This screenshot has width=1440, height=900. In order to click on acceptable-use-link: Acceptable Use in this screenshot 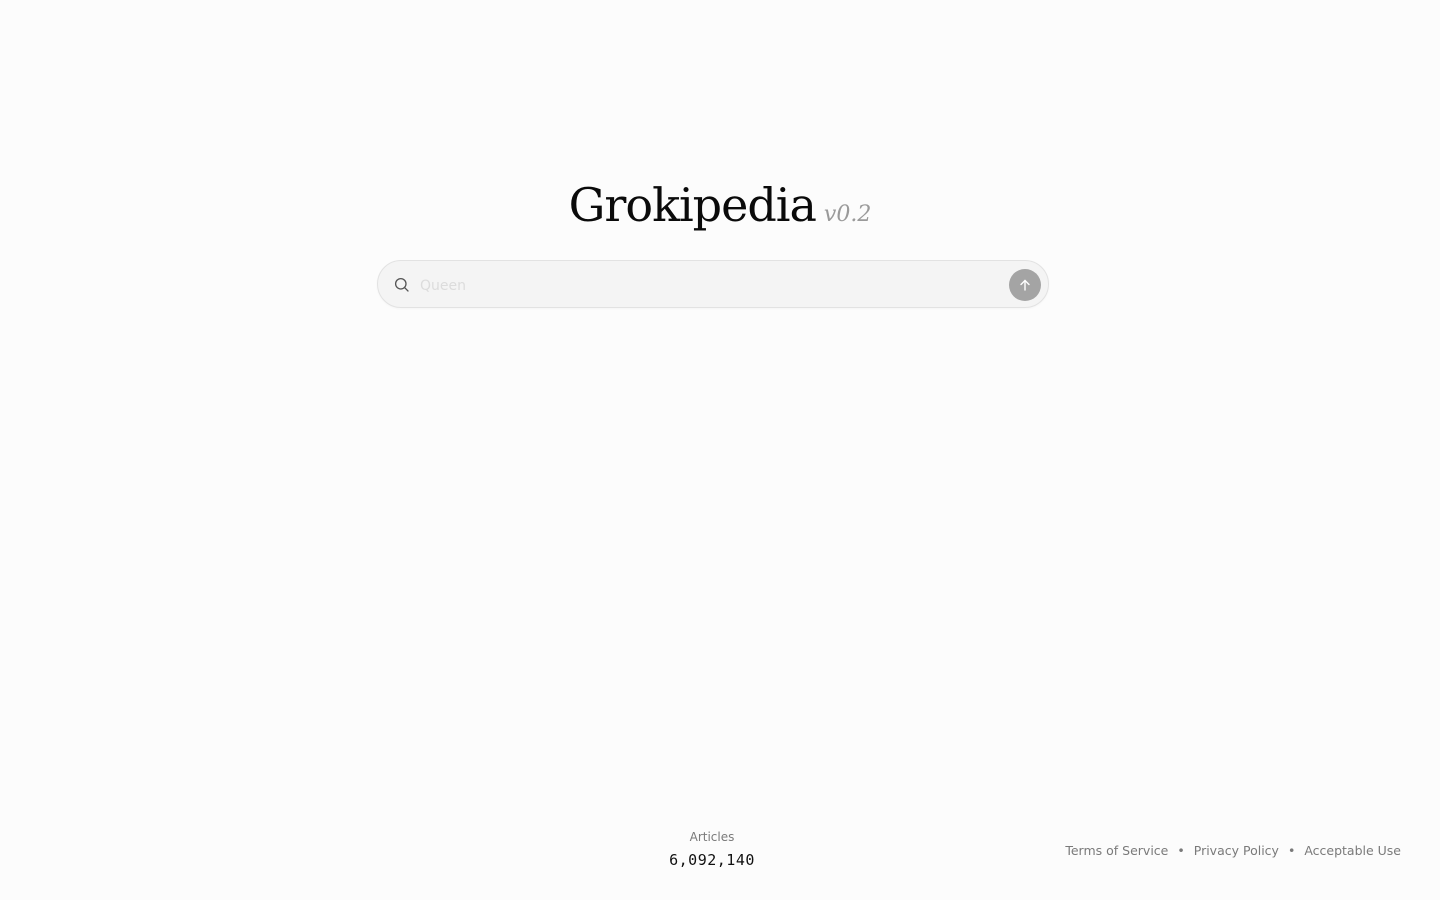, I will do `click(1352, 850)`.